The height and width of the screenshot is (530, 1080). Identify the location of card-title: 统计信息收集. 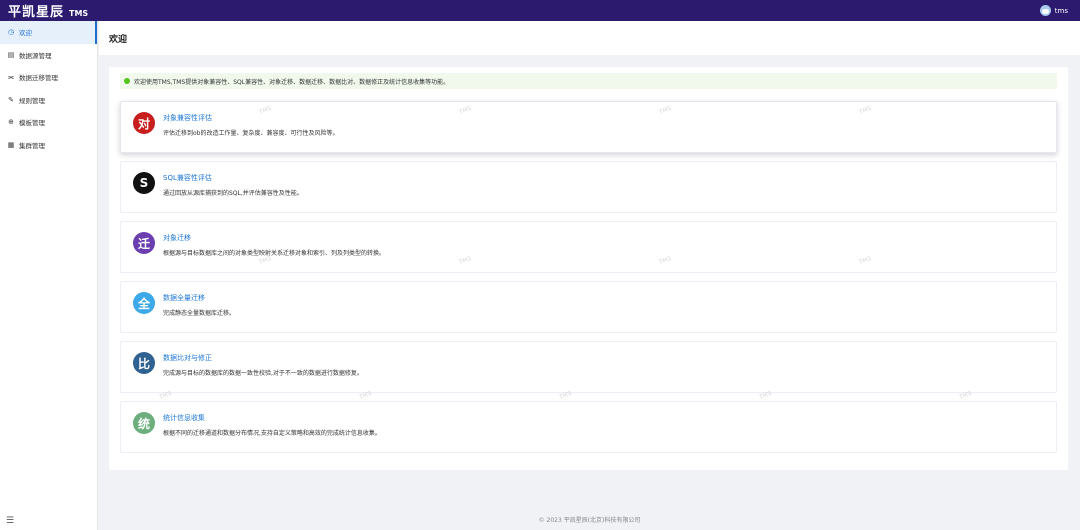
(184, 418).